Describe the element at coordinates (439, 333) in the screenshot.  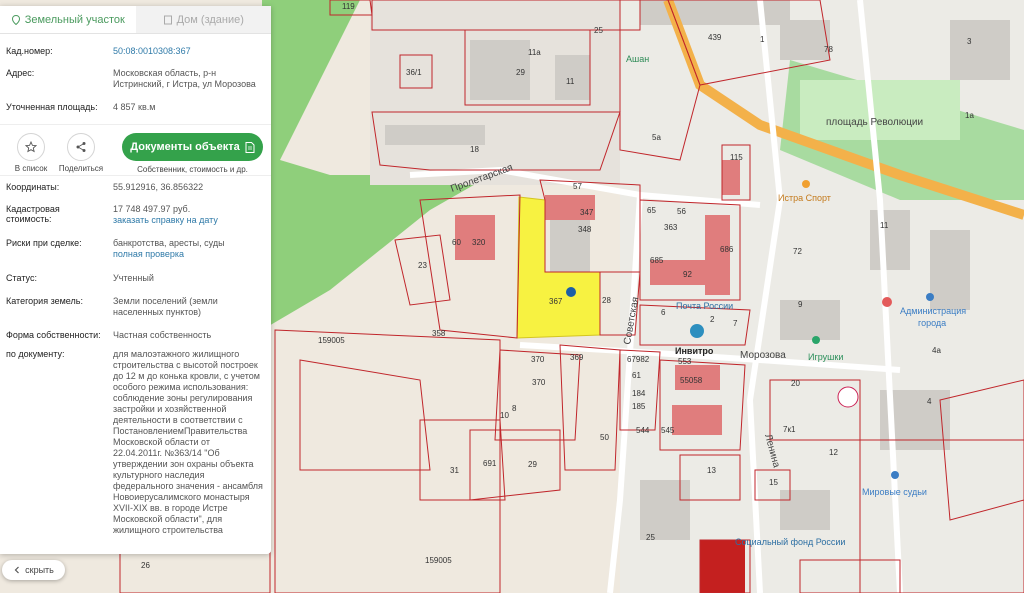
I see `parcel-num: 358` at that location.